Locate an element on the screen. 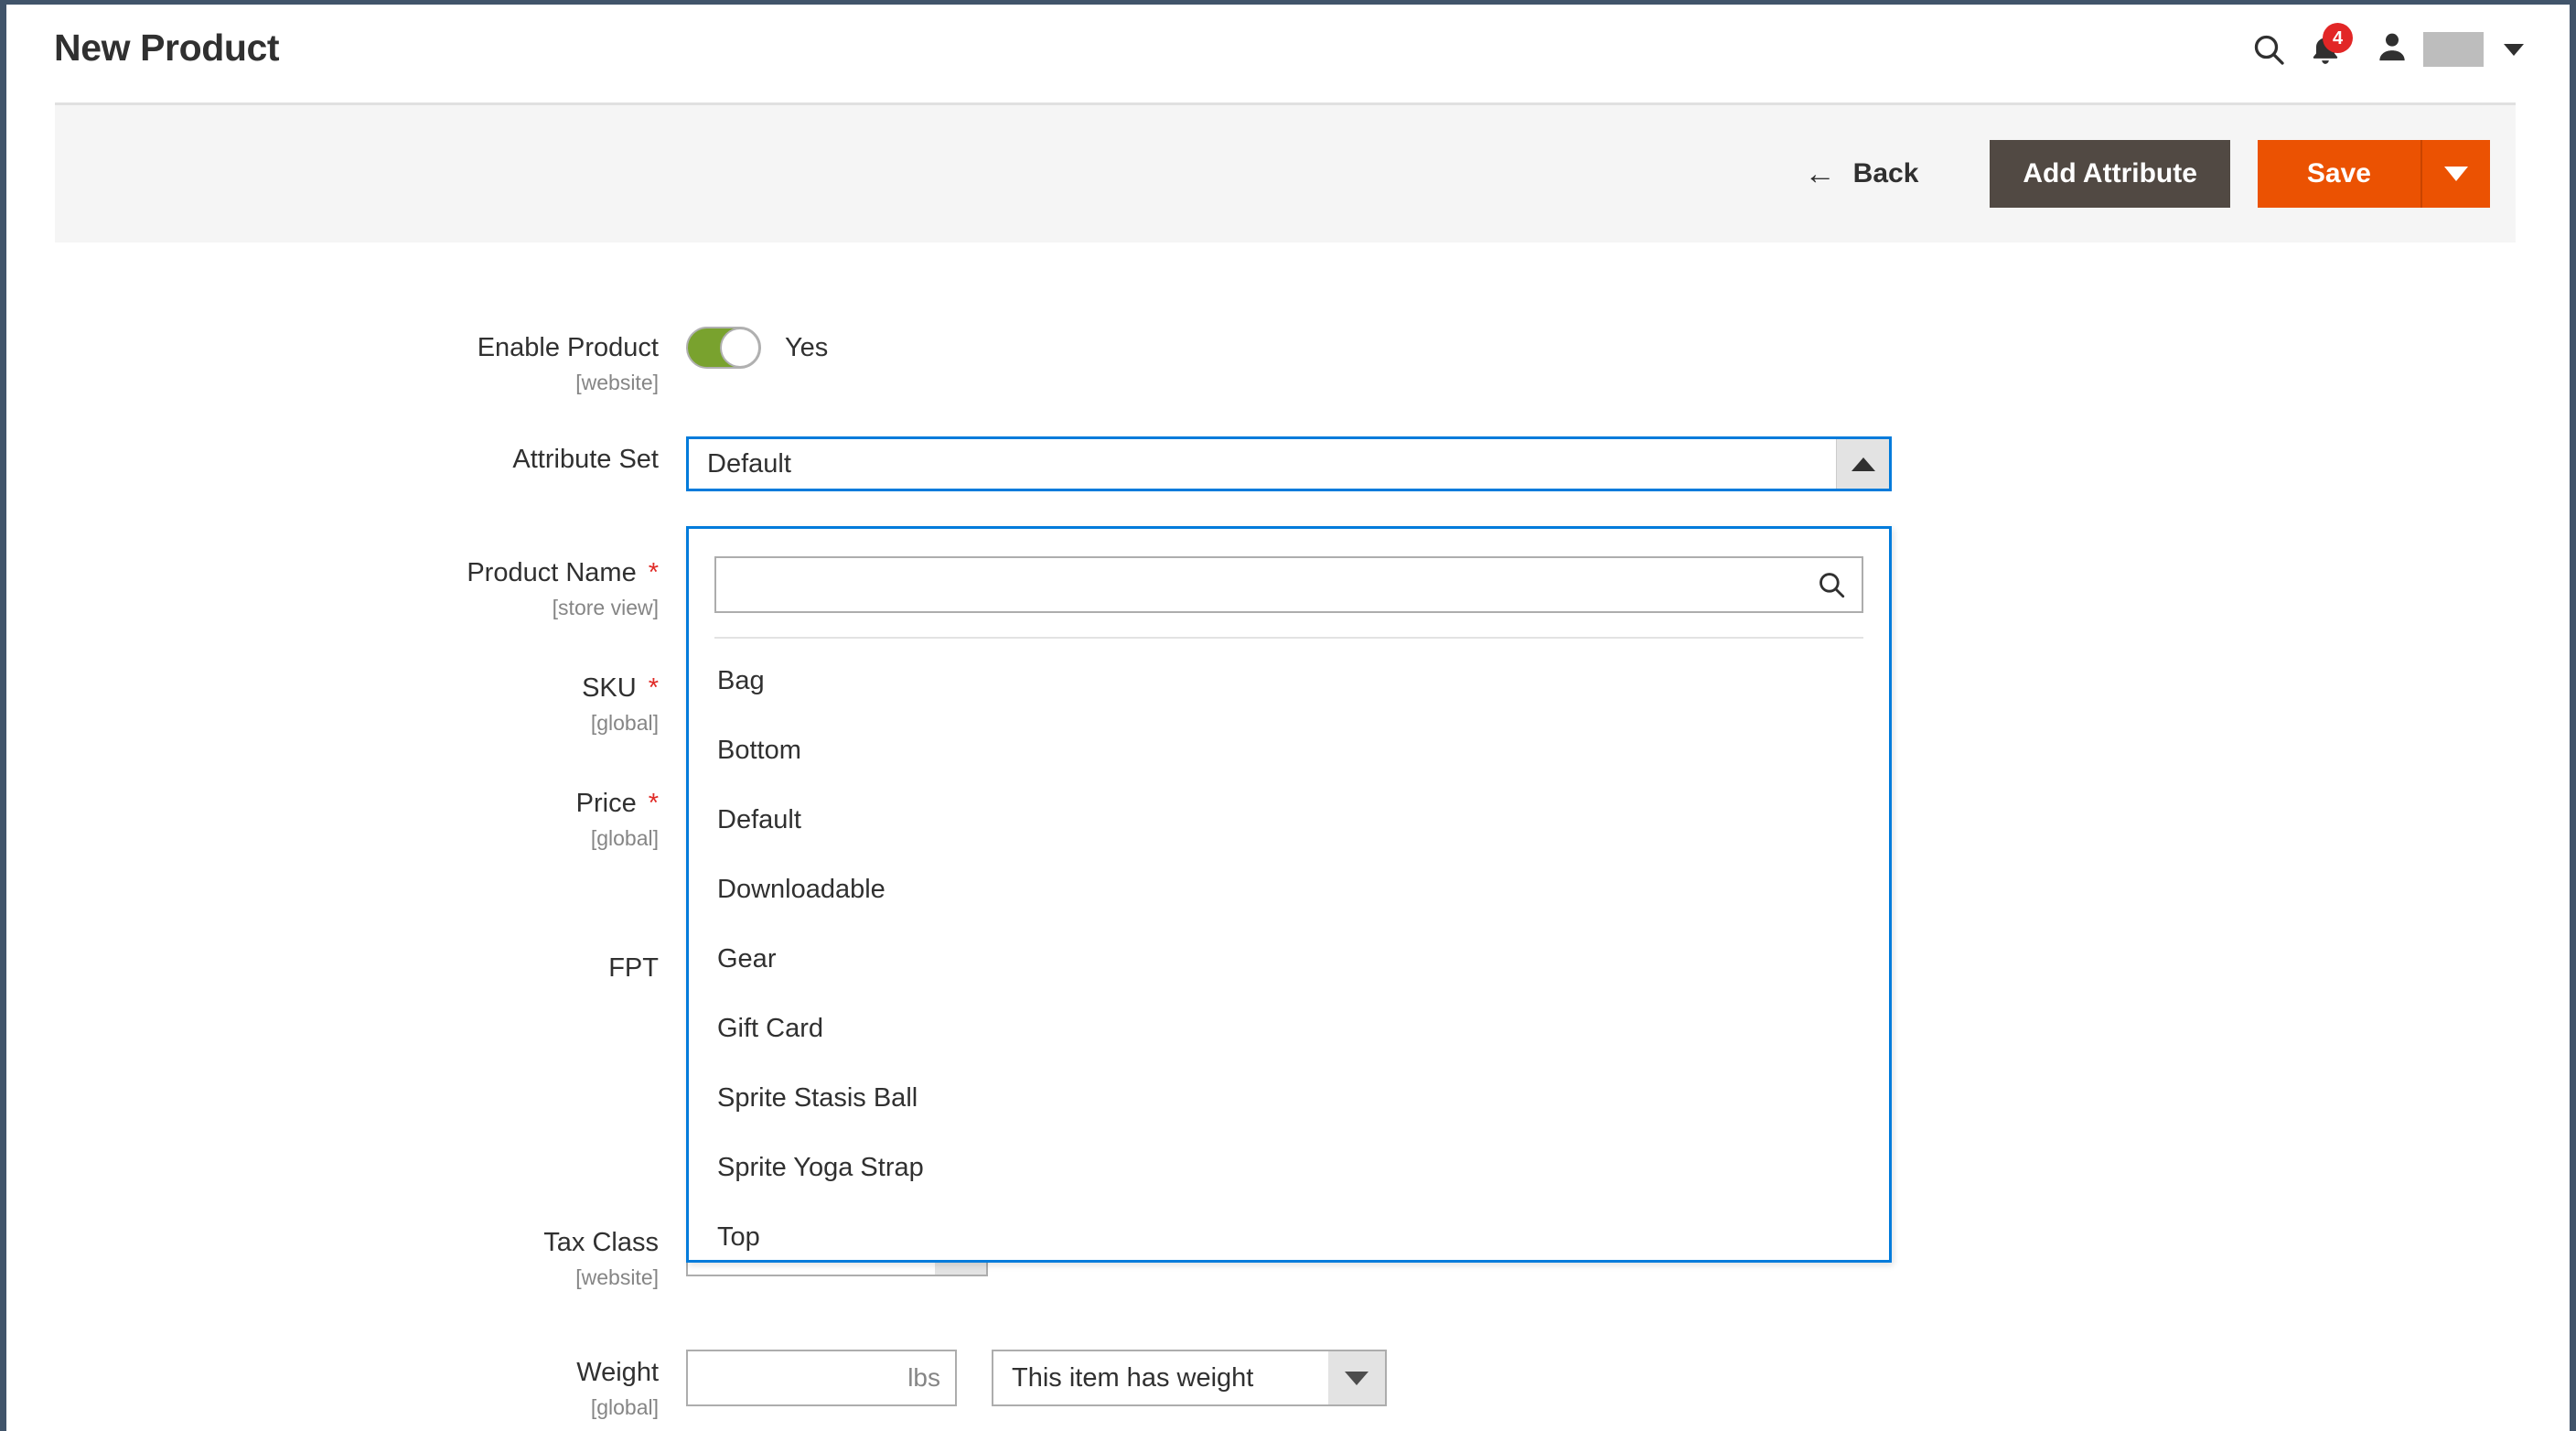 The height and width of the screenshot is (1431, 2576). weight-input is located at coordinates (822, 1378).